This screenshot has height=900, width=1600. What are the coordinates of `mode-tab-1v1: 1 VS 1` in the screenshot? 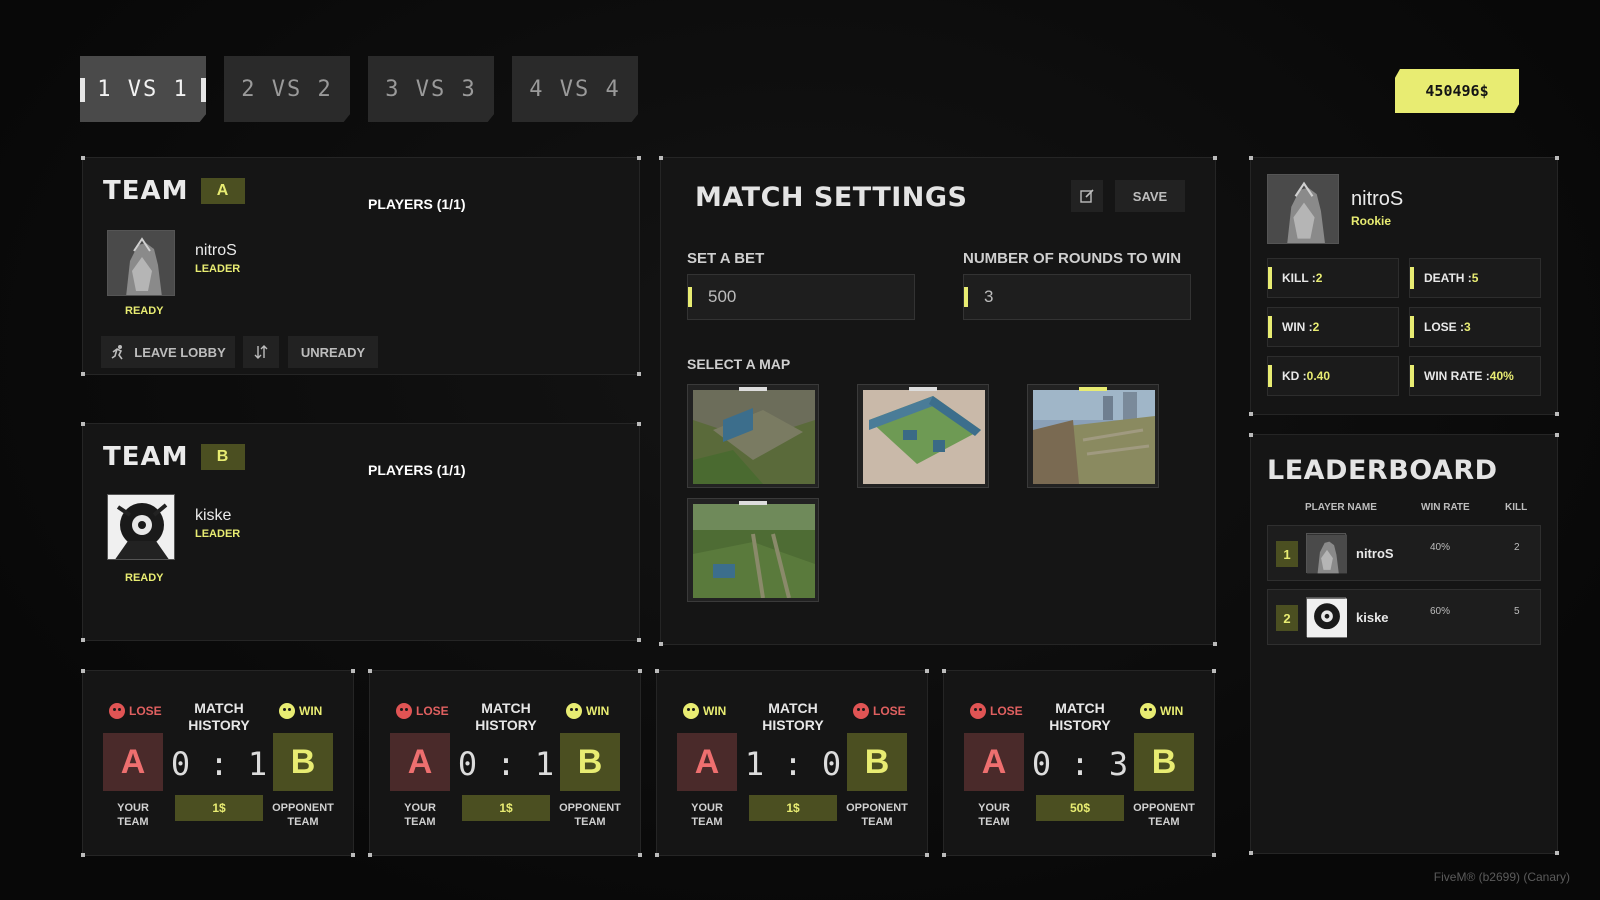 It's located at (143, 89).